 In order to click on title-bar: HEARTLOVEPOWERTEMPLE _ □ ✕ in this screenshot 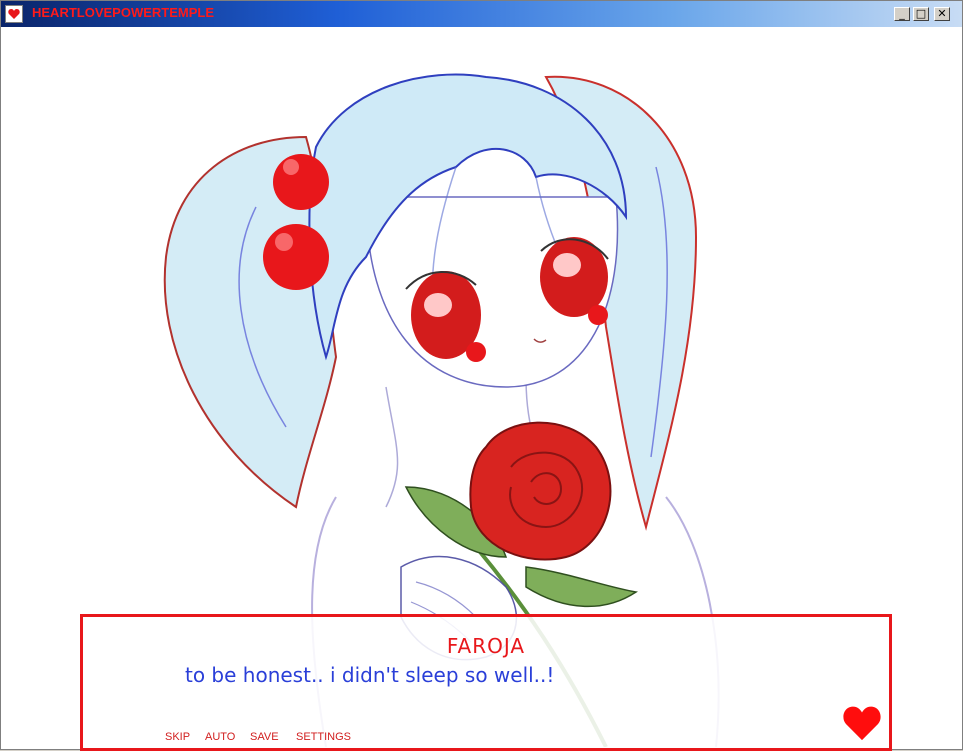, I will do `click(481, 14)`.